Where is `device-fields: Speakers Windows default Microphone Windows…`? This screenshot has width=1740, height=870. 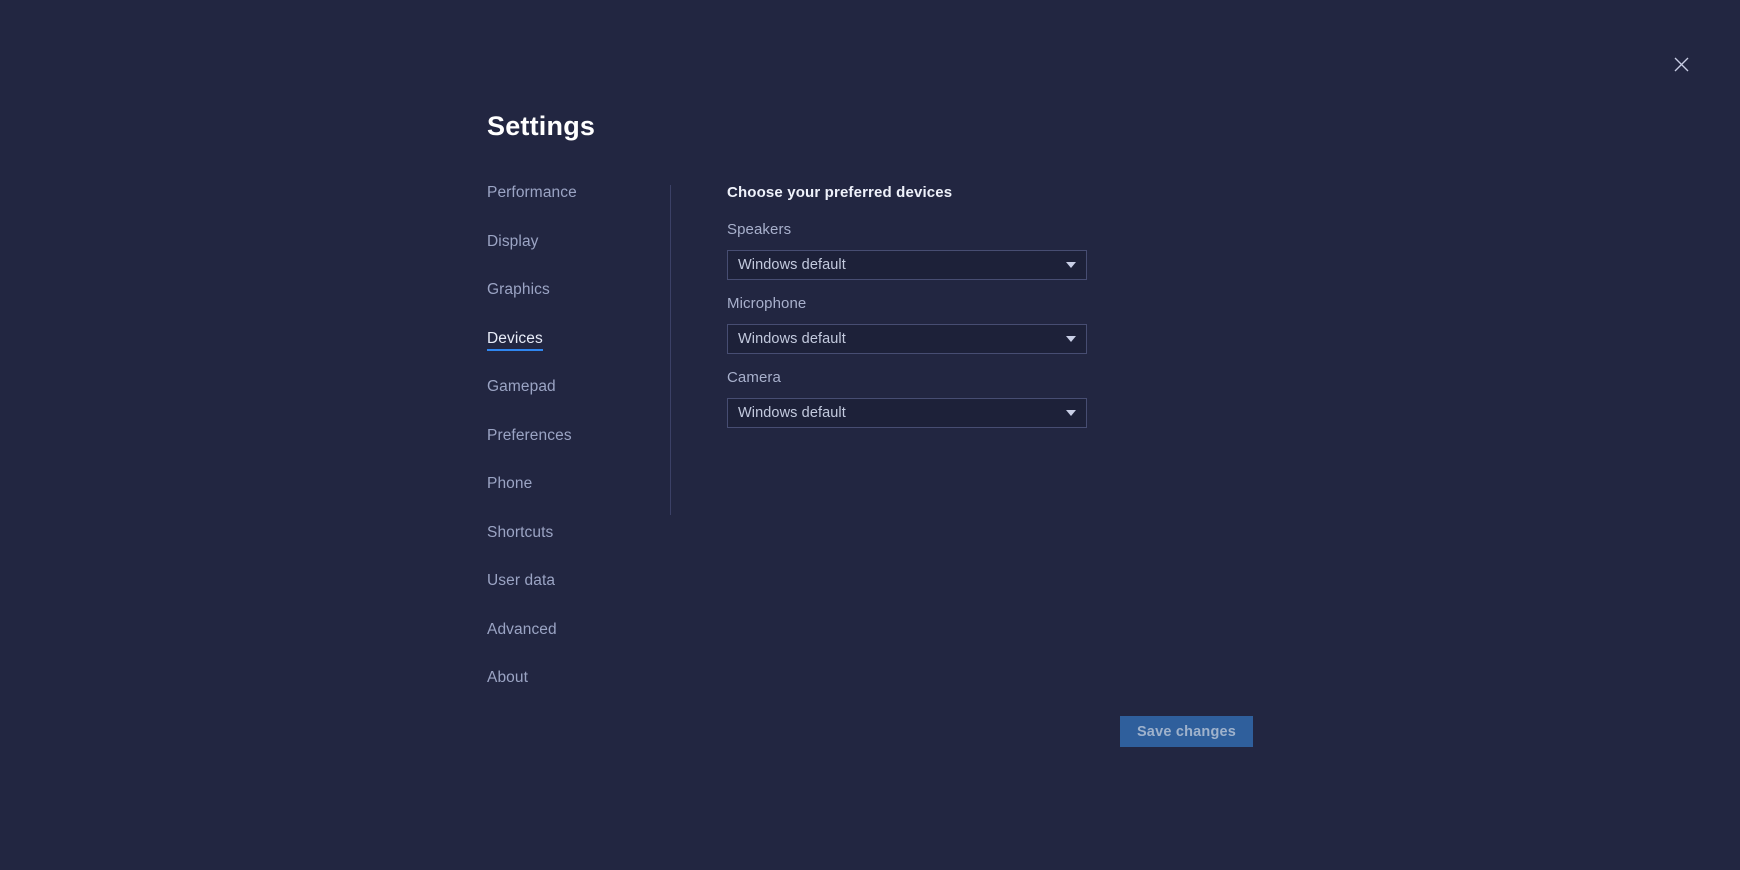 device-fields: Speakers Windows default Microphone Windows… is located at coordinates (1157, 325).